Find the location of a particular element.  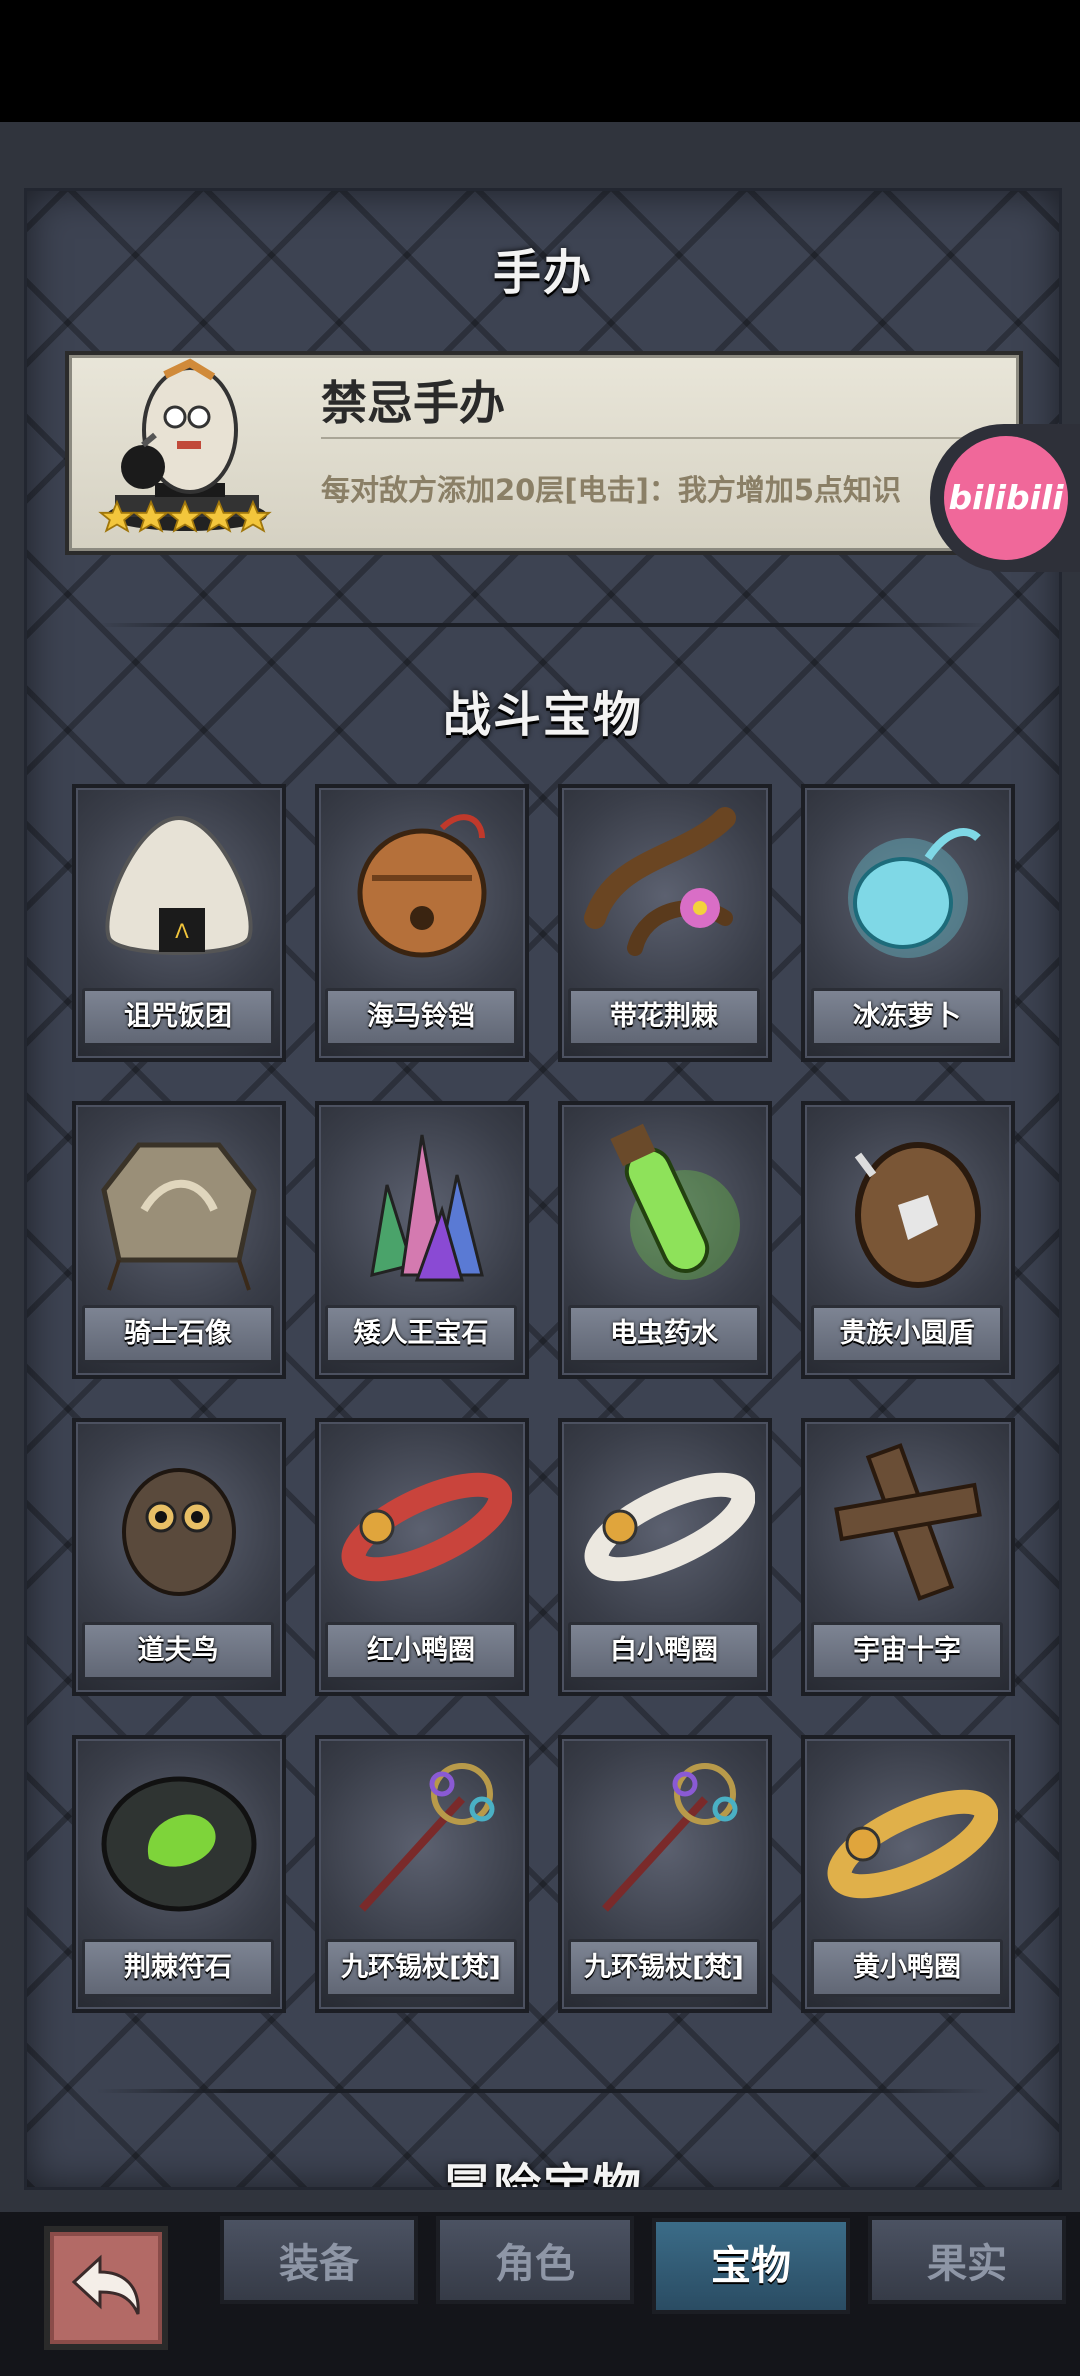

owl-icon is located at coordinates (179, 1532).